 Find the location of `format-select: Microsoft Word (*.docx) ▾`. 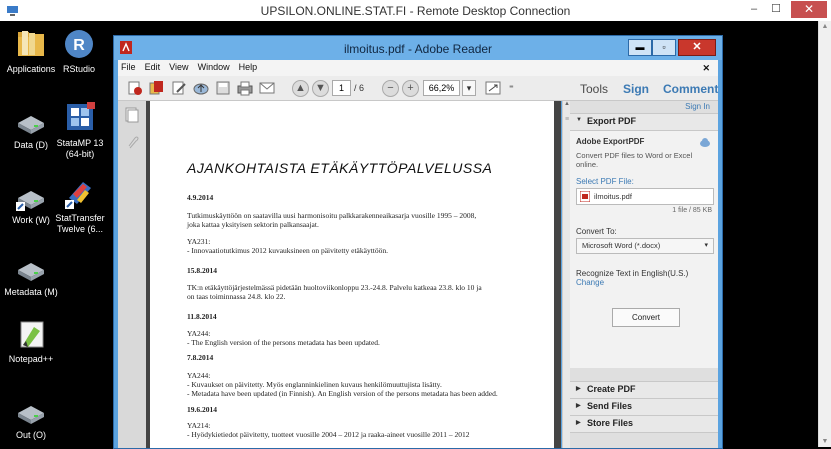

format-select: Microsoft Word (*.docx) ▾ is located at coordinates (645, 246).